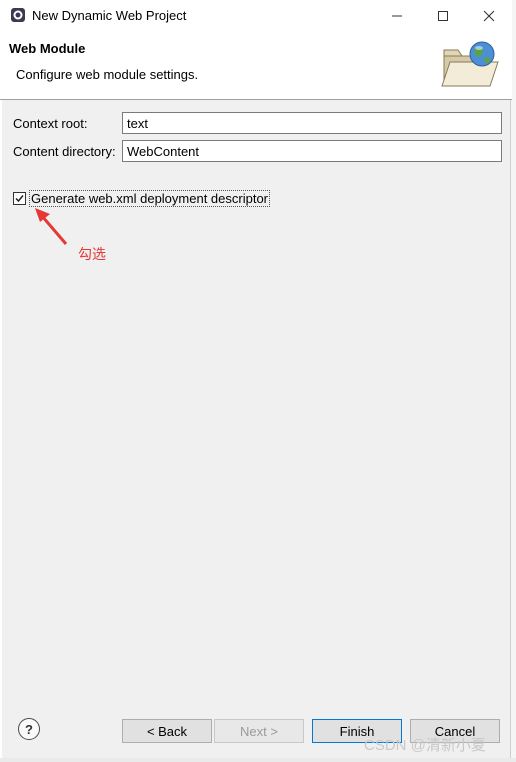 This screenshot has width=516, height=762. Describe the element at coordinates (513, 381) in the screenshot. I see `background-editor-strip` at that location.